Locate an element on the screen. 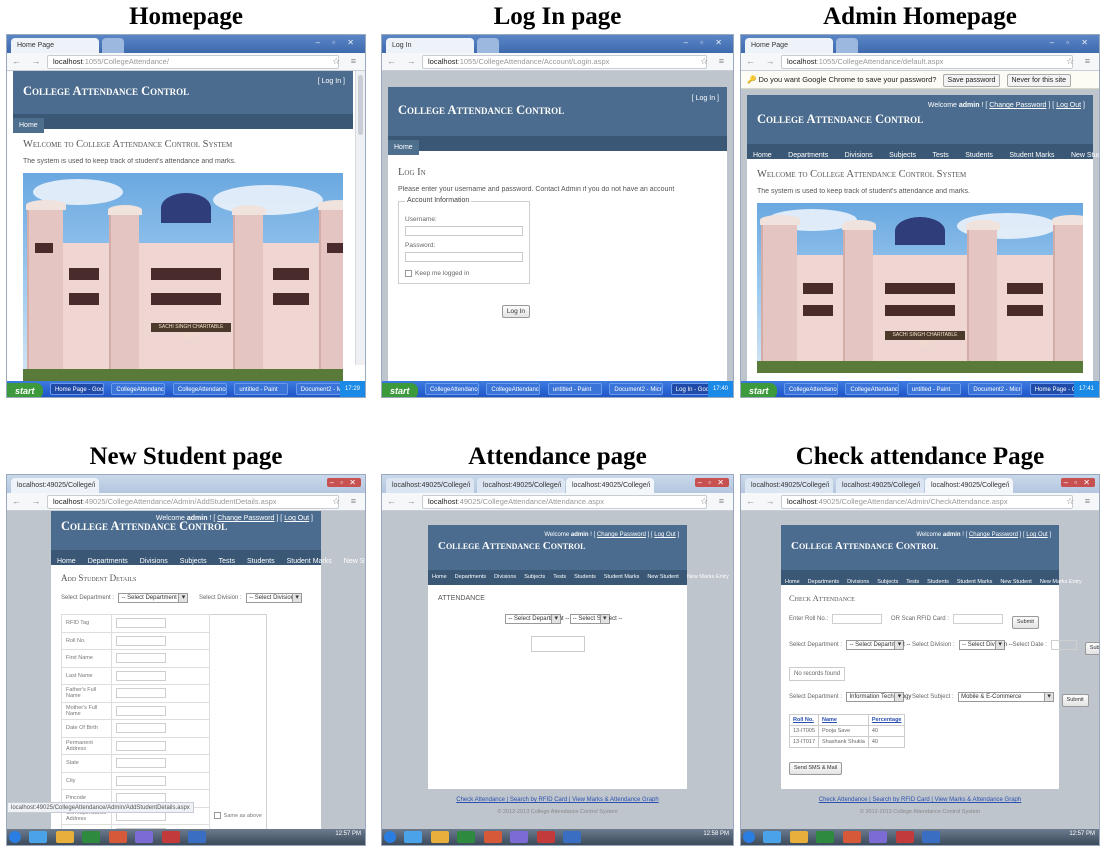 The image size is (1105, 848). nav-departments: Departments is located at coordinates (824, 582).